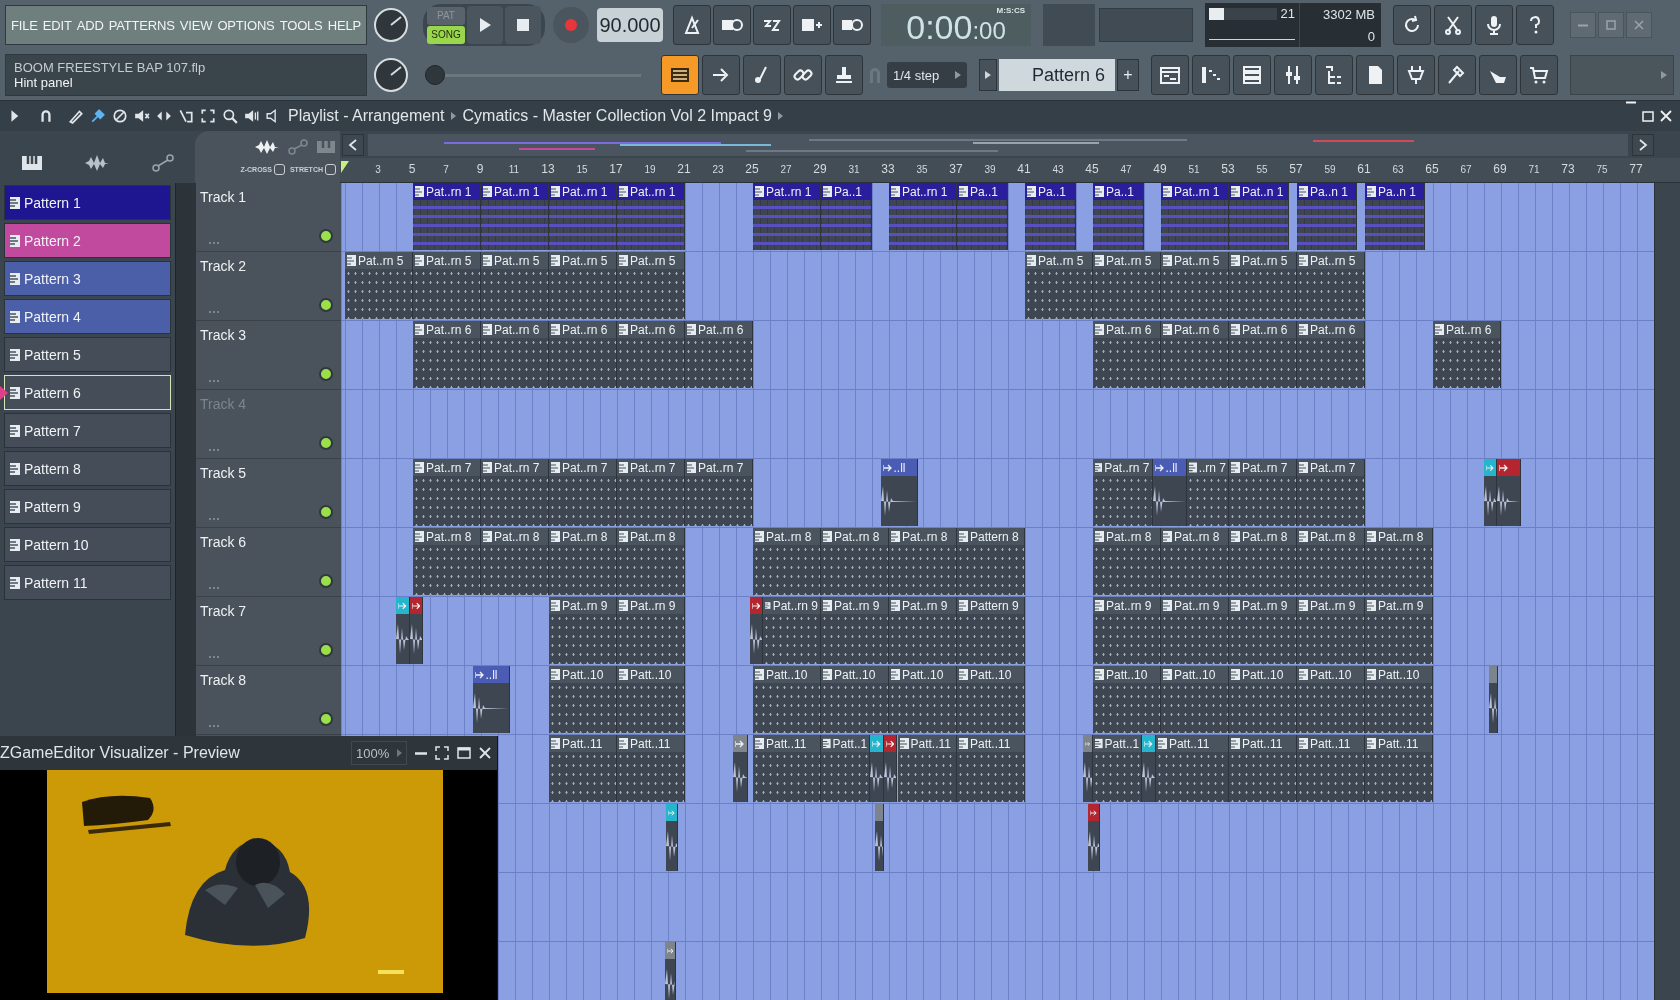 The height and width of the screenshot is (1000, 1680). Describe the element at coordinates (141, 25) in the screenshot. I see `menu-item: PATTERNS` at that location.